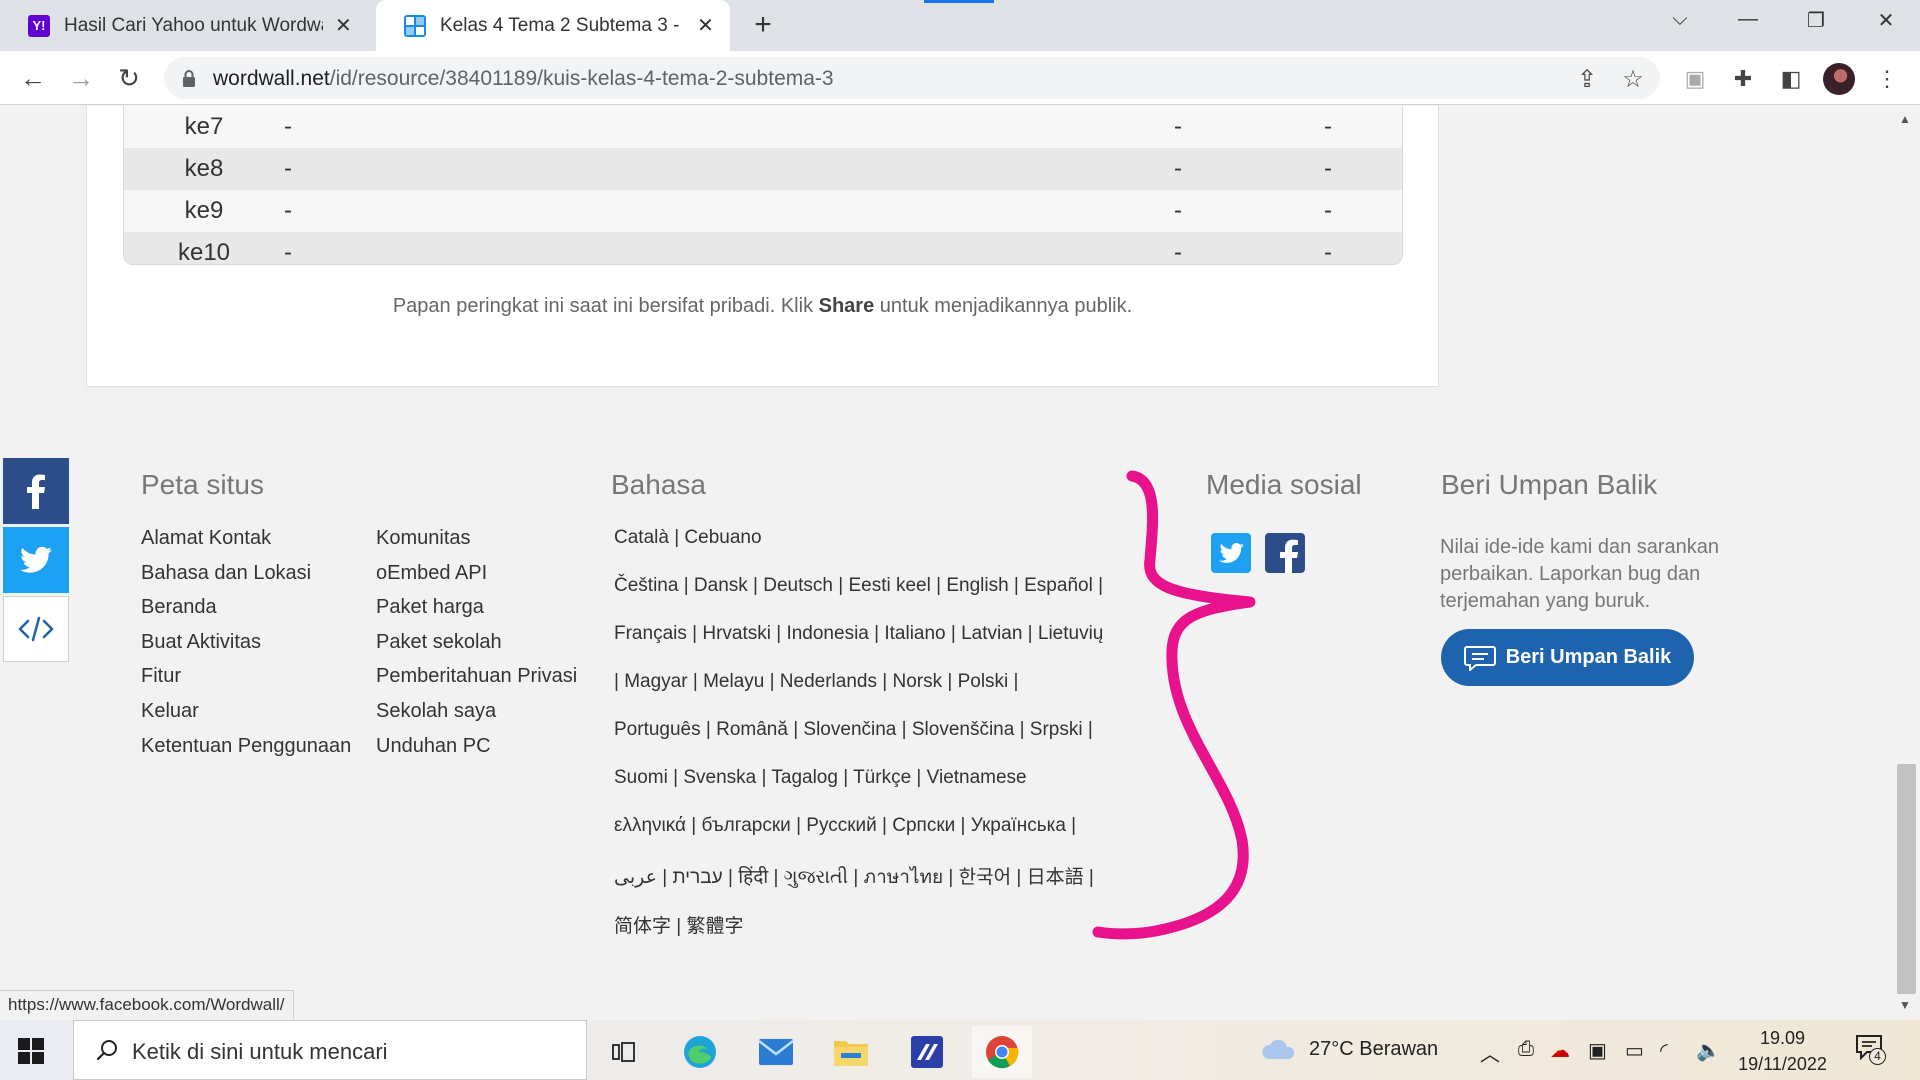 The image size is (1920, 1080). Describe the element at coordinates (1886, 20) in the screenshot. I see `close-window-icon: ✕` at that location.